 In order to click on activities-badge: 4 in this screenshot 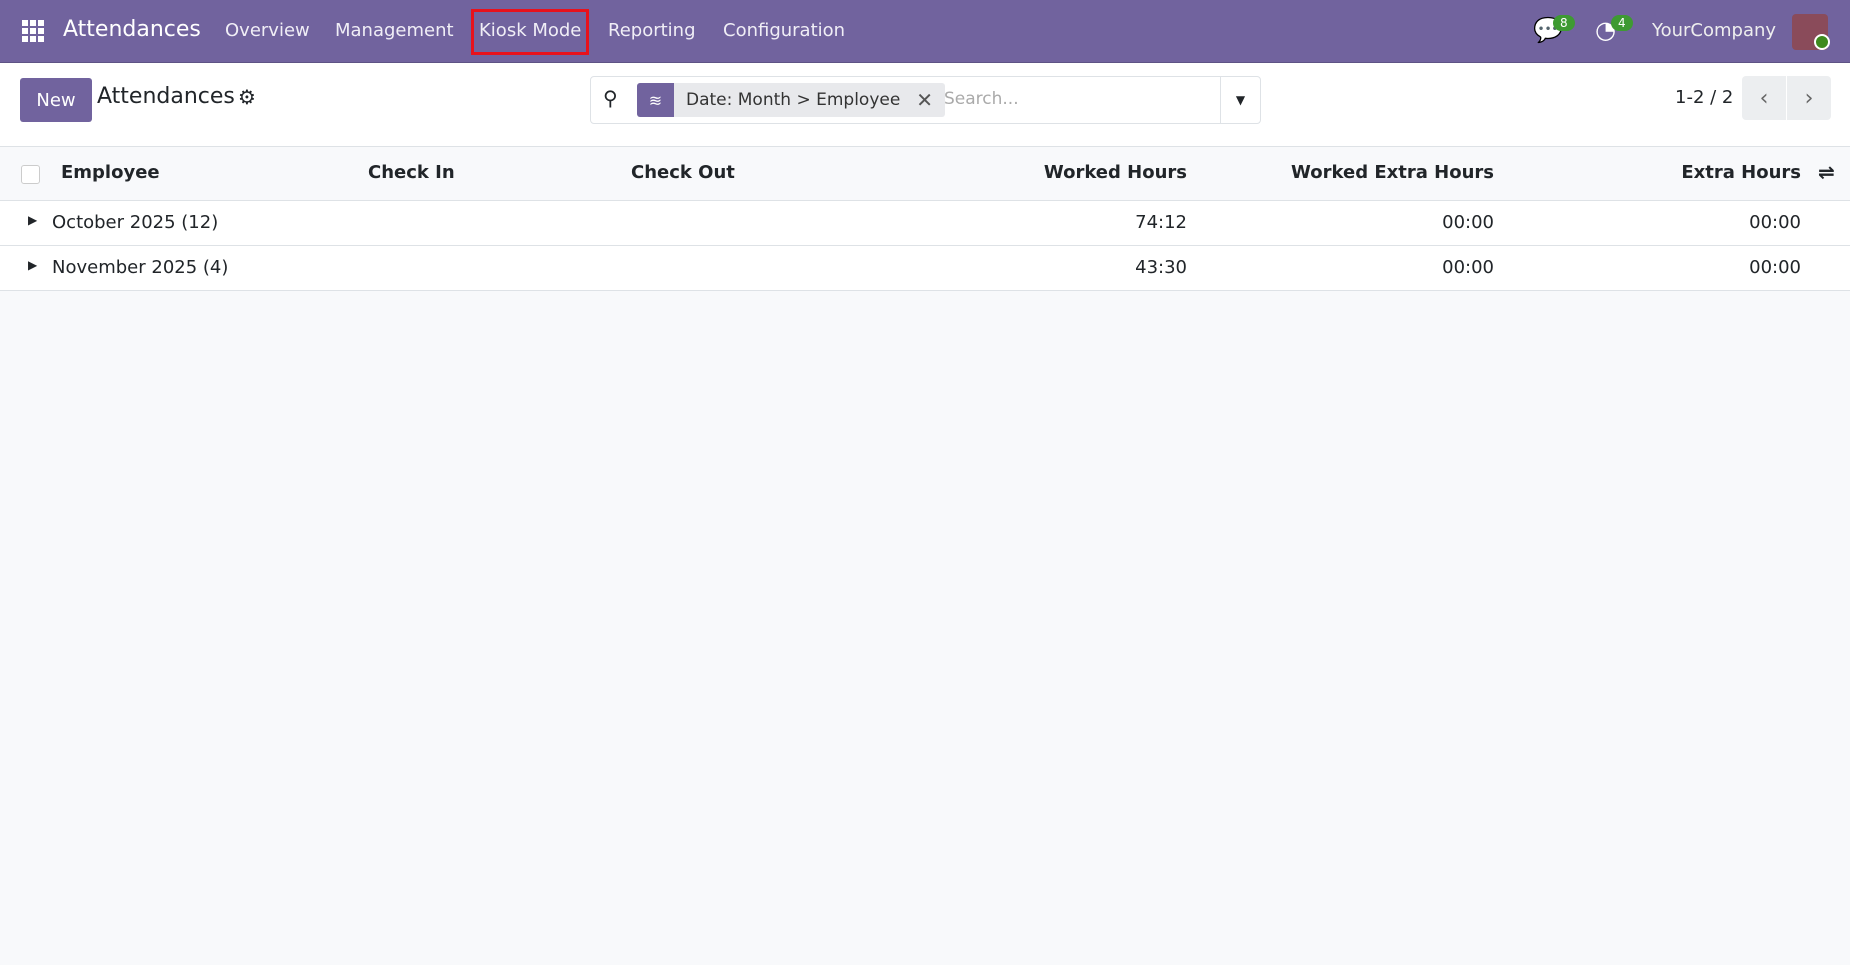, I will do `click(1622, 23)`.